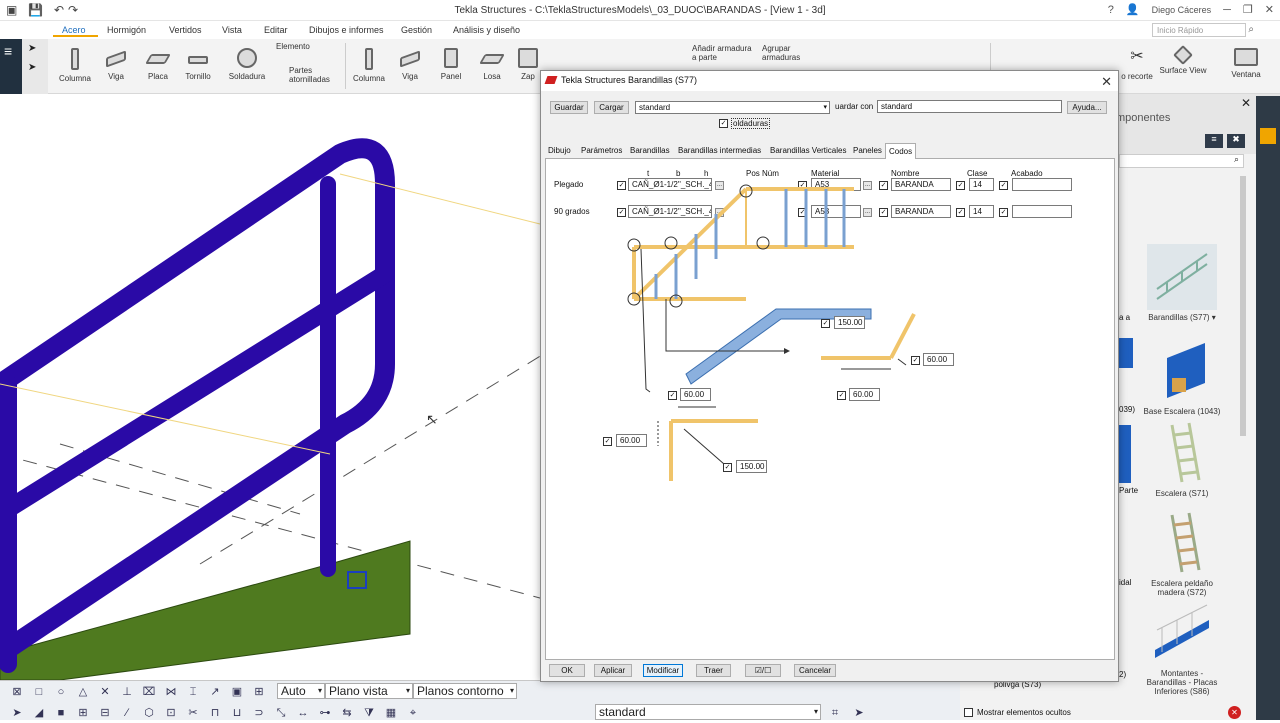  I want to click on select-arrow-icon: ➤, so click(35, 48).